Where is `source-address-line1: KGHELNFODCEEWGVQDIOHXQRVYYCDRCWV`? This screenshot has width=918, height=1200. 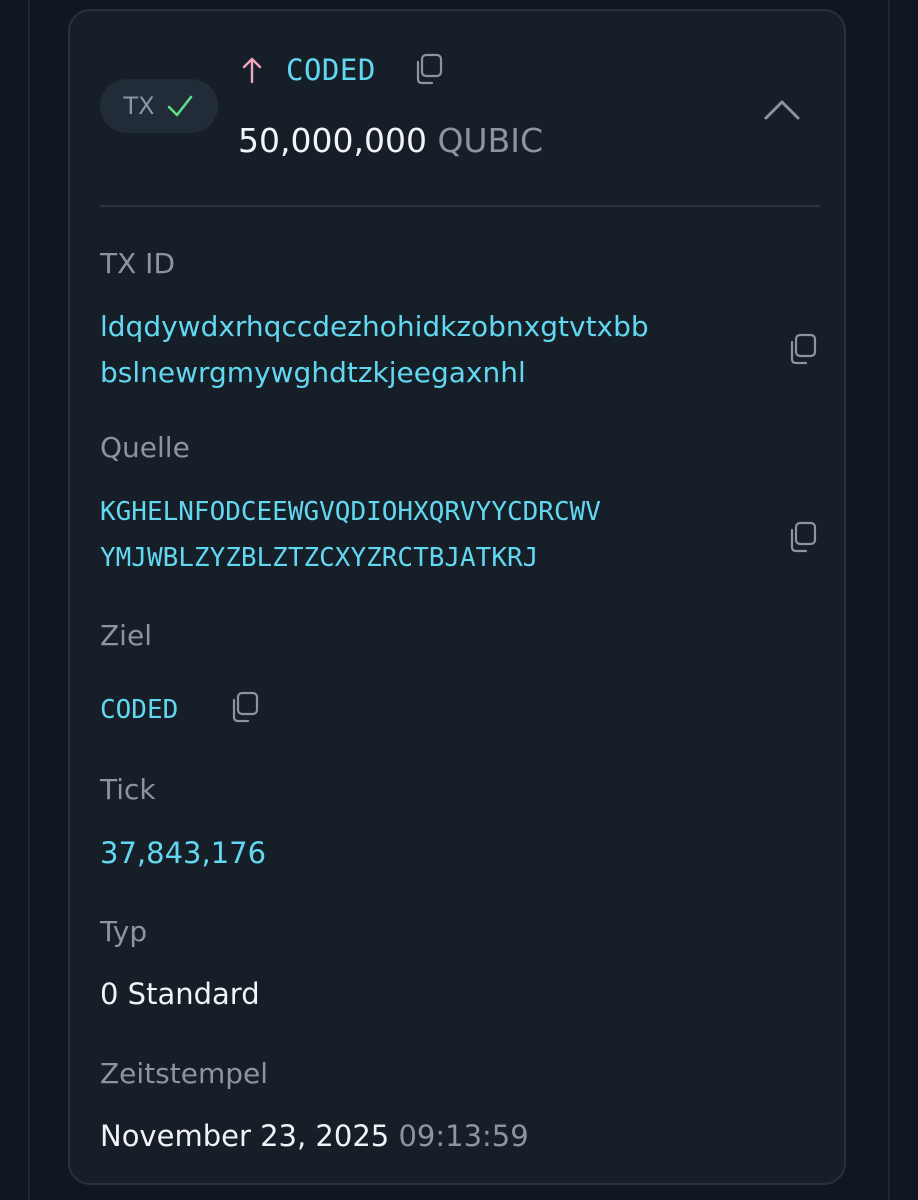
source-address-line1: KGHELNFODCEEWGVQDIOHXQRVYYCDRCWV is located at coordinates (350, 512).